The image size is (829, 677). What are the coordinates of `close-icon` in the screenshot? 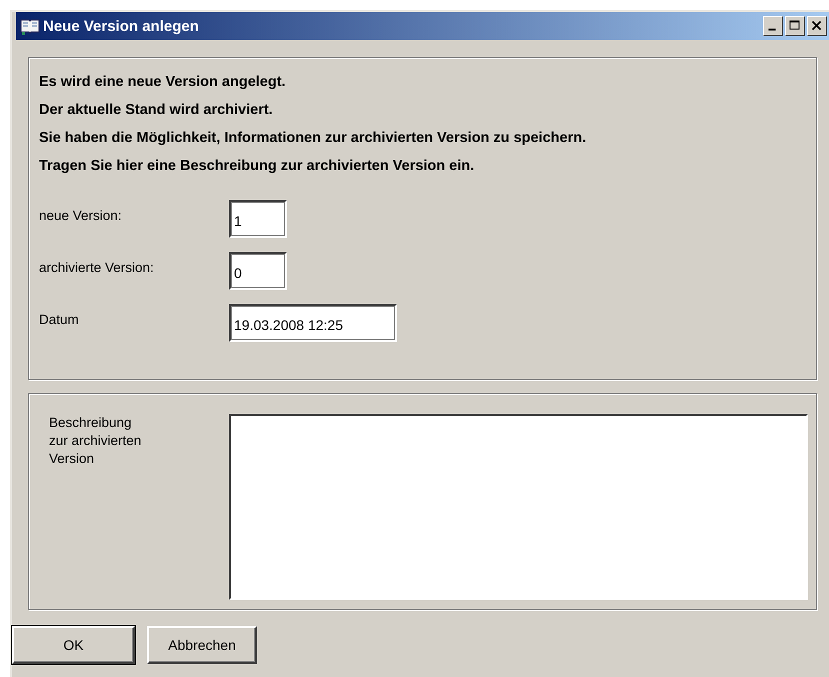 It's located at (817, 26).